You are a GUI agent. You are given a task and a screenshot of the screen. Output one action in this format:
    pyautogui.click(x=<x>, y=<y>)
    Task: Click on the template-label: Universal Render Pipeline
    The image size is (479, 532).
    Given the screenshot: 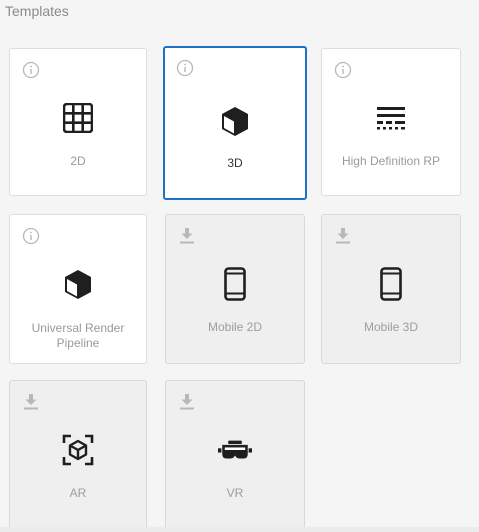 What is the action you would take?
    pyautogui.click(x=78, y=335)
    